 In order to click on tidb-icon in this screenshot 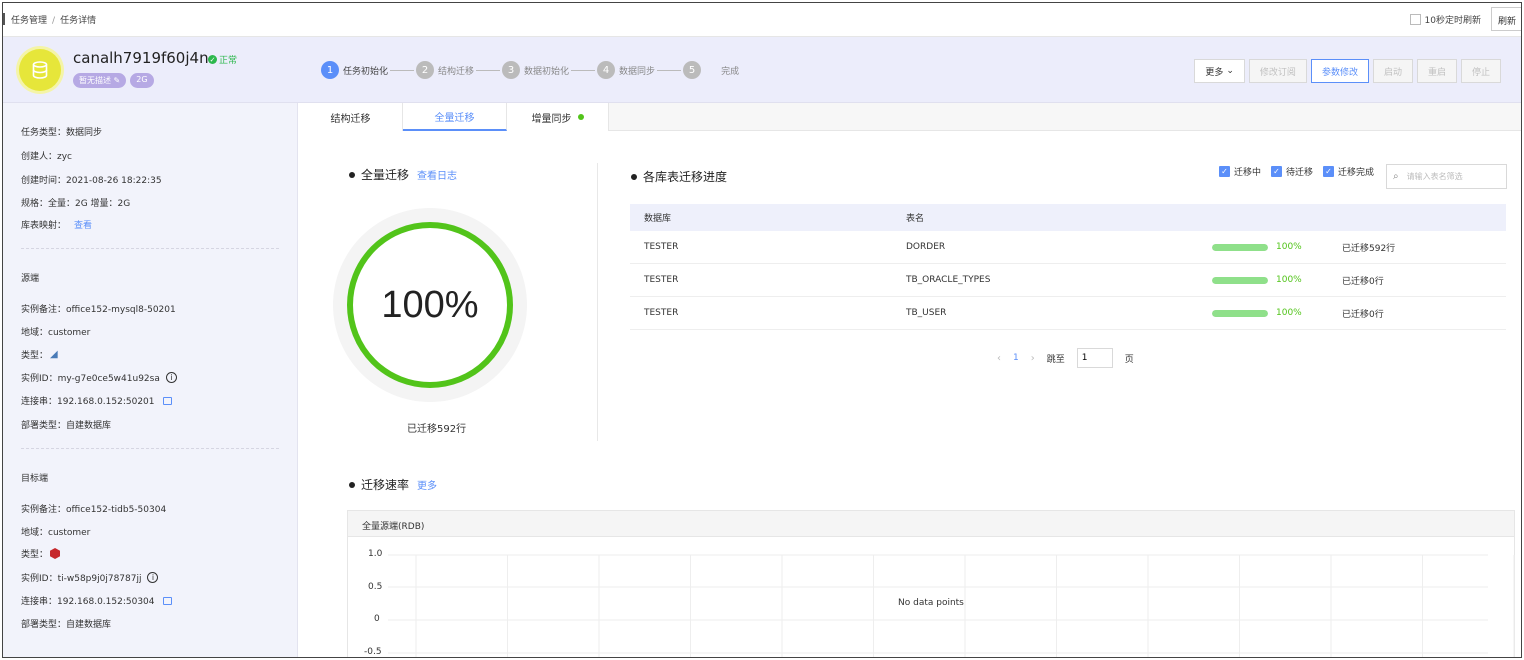, I will do `click(55, 553)`.